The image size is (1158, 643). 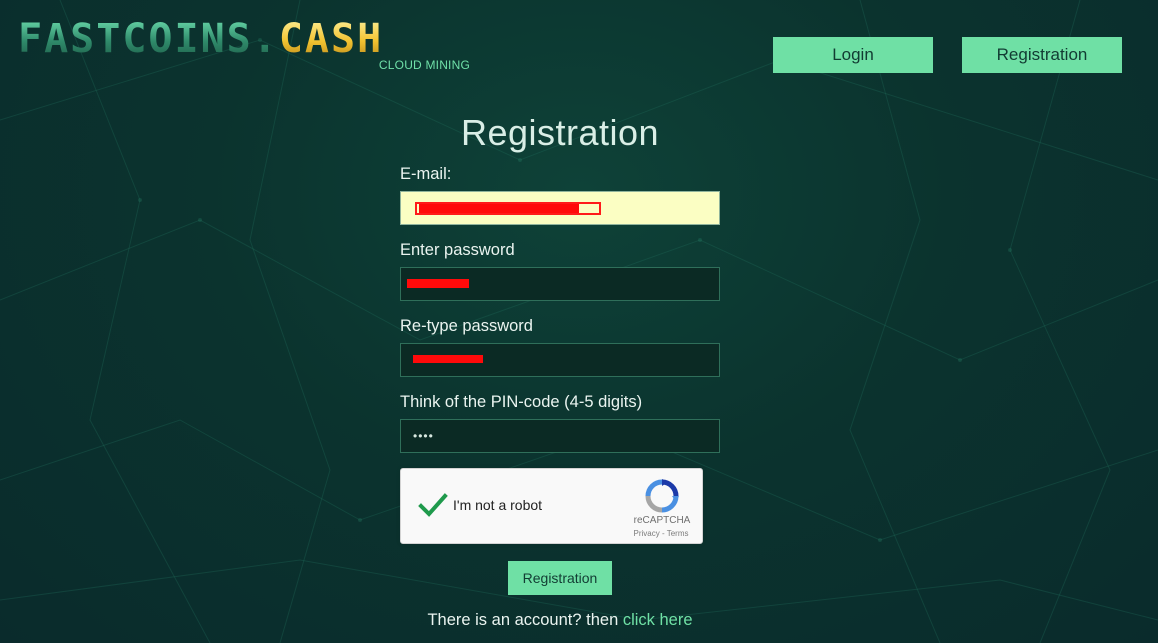 I want to click on password-label: Enter password, so click(x=457, y=250).